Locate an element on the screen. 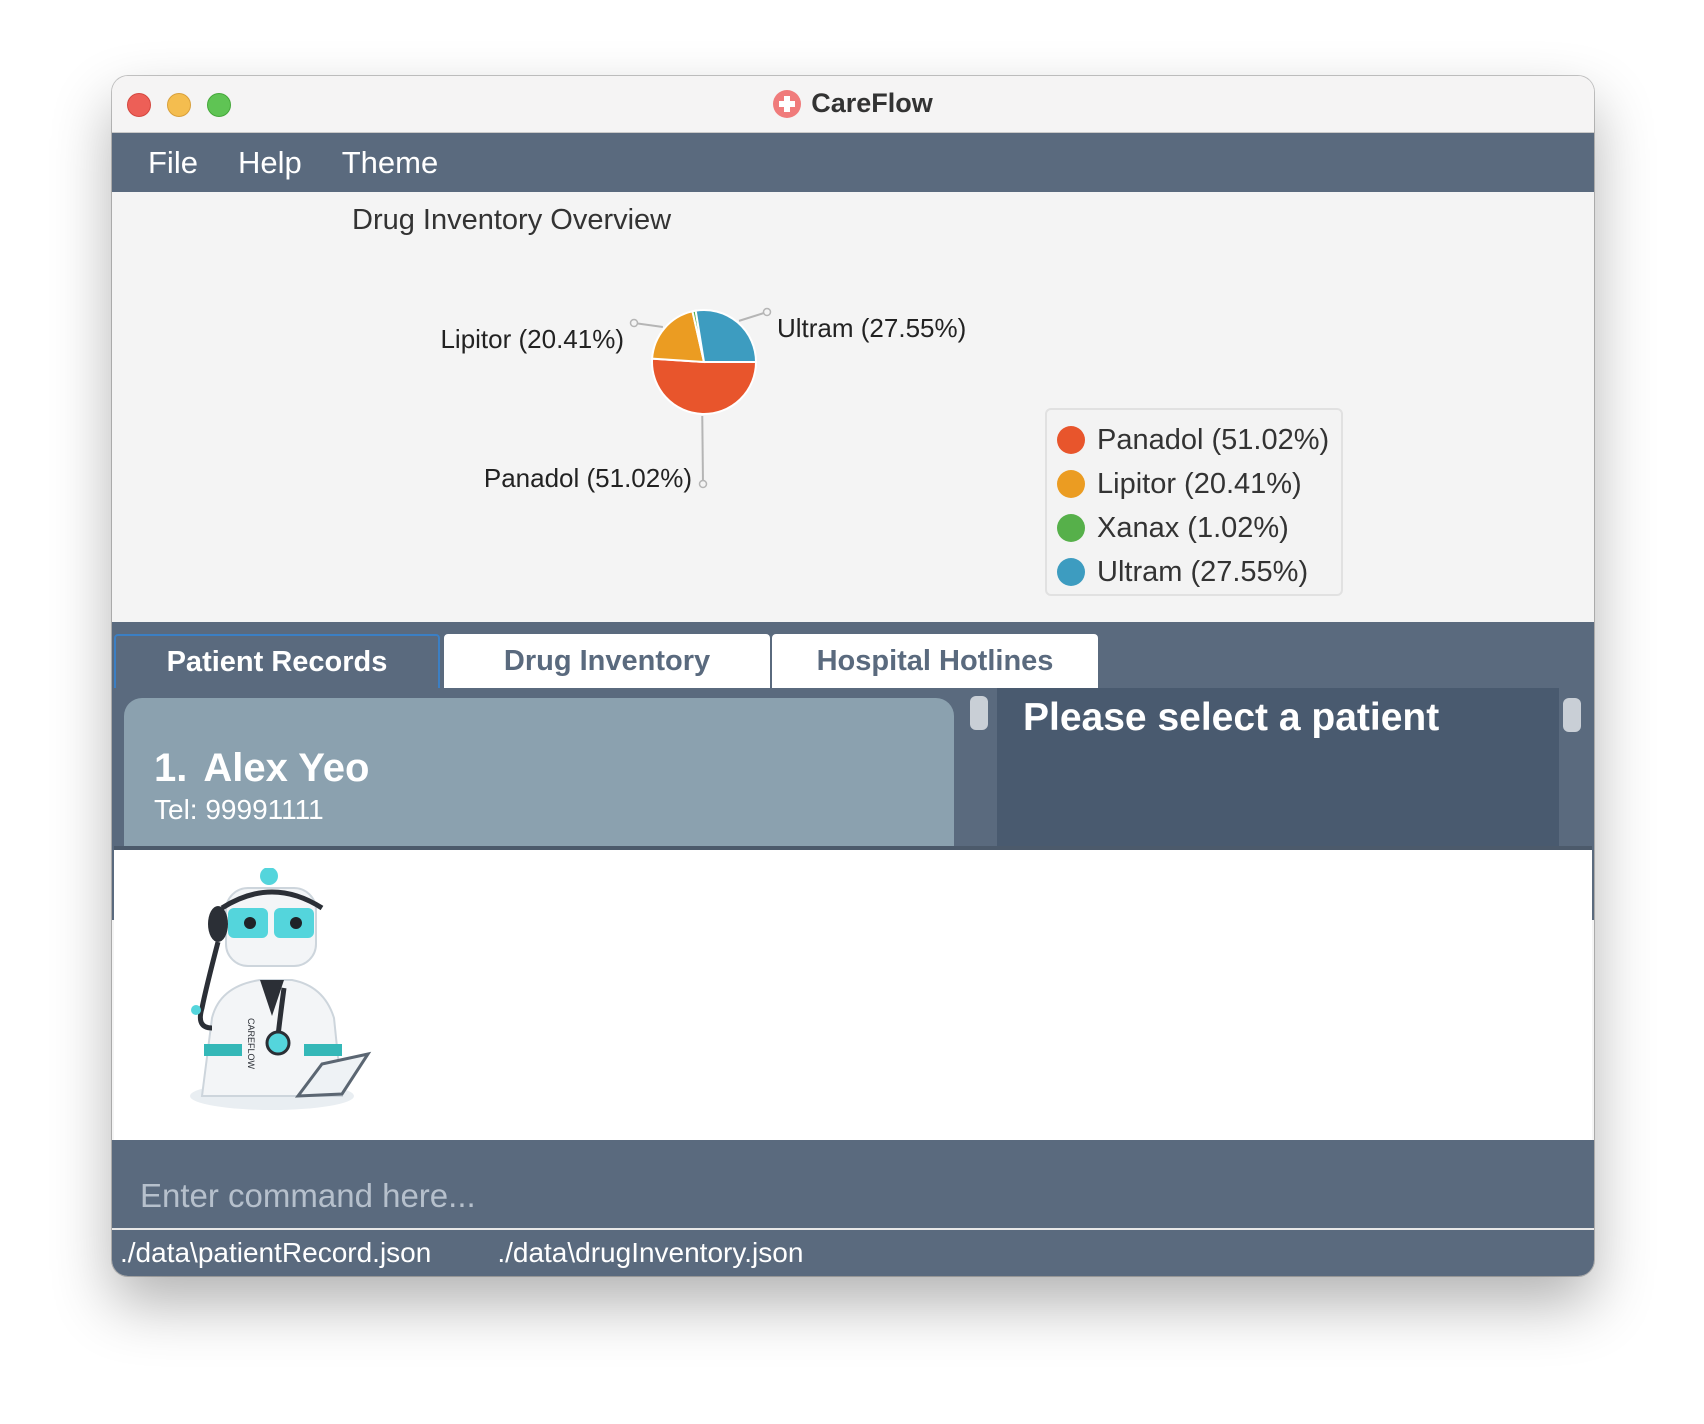  menu-bar: File Help Theme is located at coordinates (853, 162).